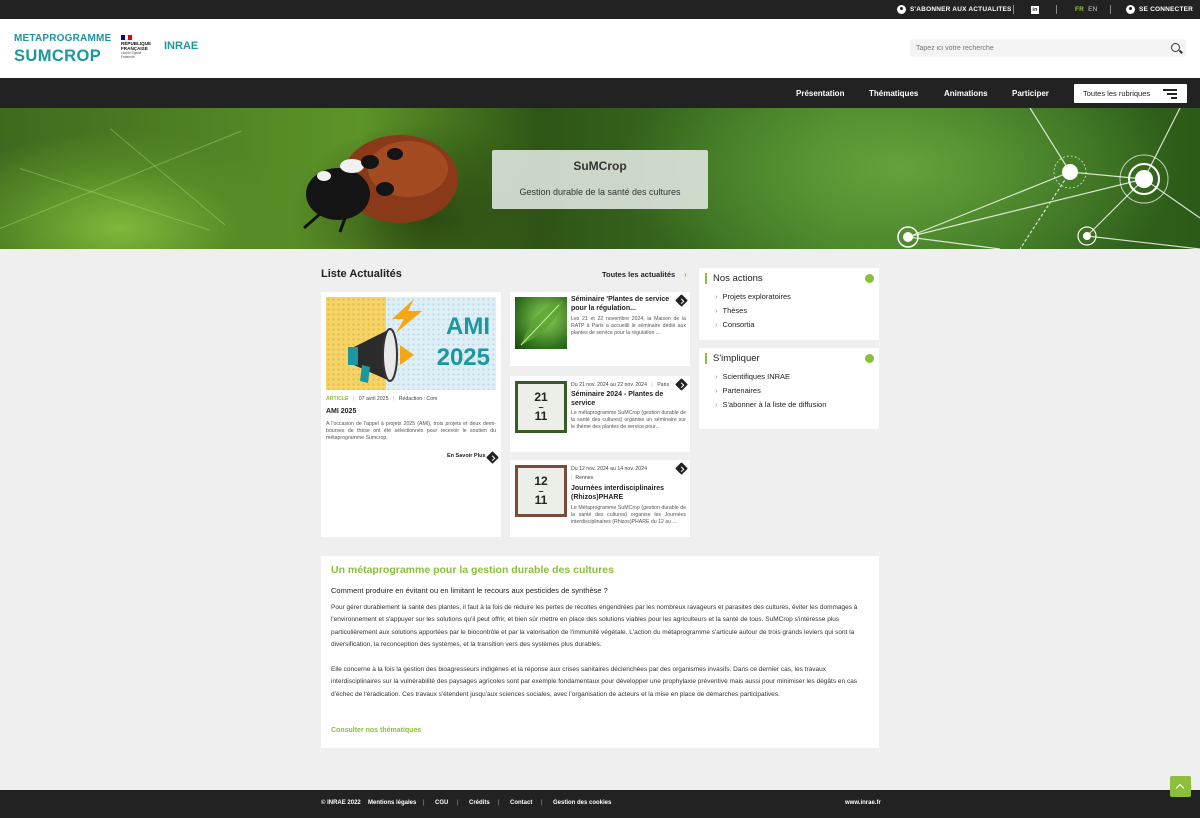  Describe the element at coordinates (381, 355) in the screenshot. I see `megaphone-icon` at that location.